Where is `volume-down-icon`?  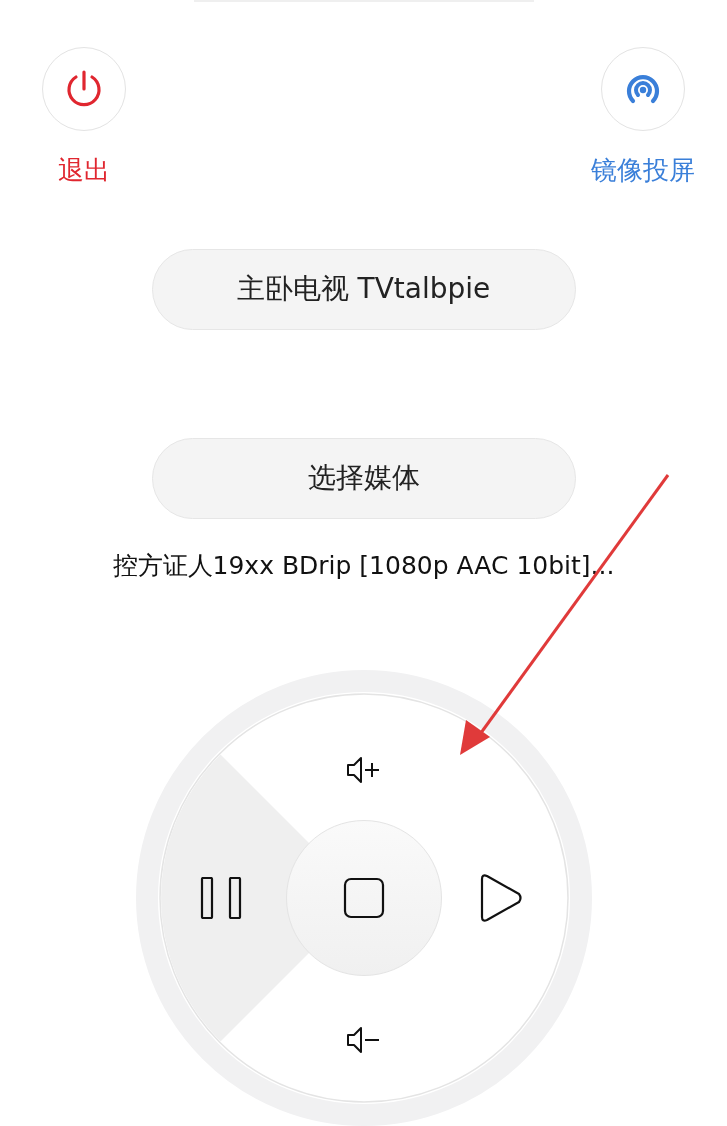 volume-down-icon is located at coordinates (363, 1040).